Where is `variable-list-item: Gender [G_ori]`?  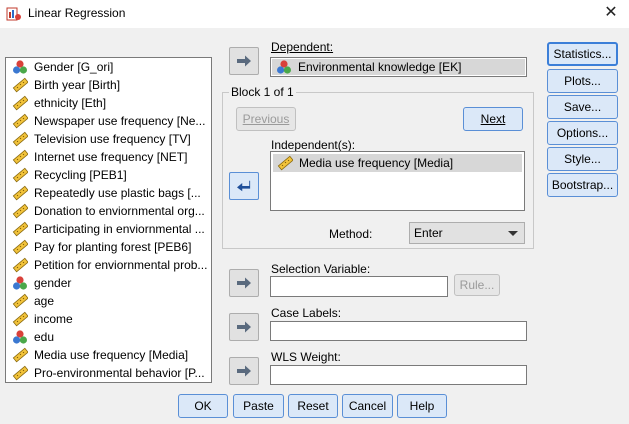 variable-list-item: Gender [G_ori] is located at coordinates (108, 67).